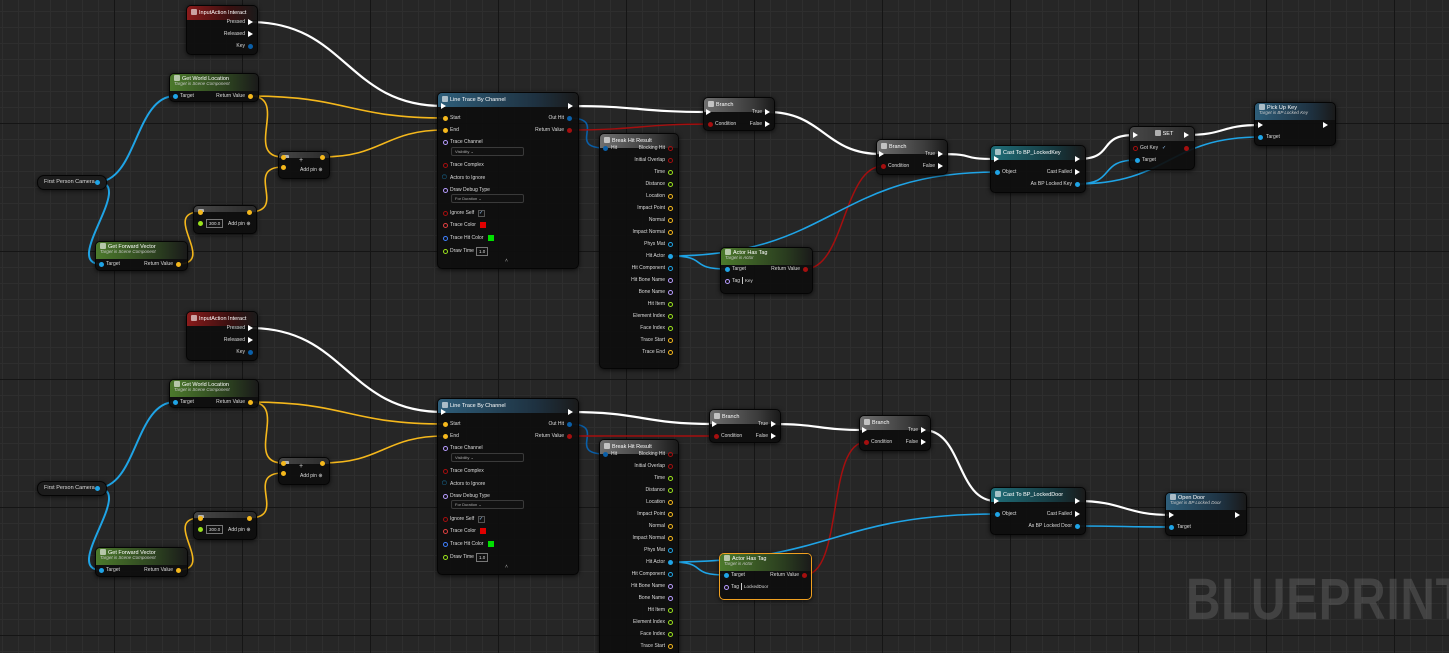 This screenshot has height=653, width=1449. What do you see at coordinates (482, 251) in the screenshot?
I see `draw-time-field: 1.0` at bounding box center [482, 251].